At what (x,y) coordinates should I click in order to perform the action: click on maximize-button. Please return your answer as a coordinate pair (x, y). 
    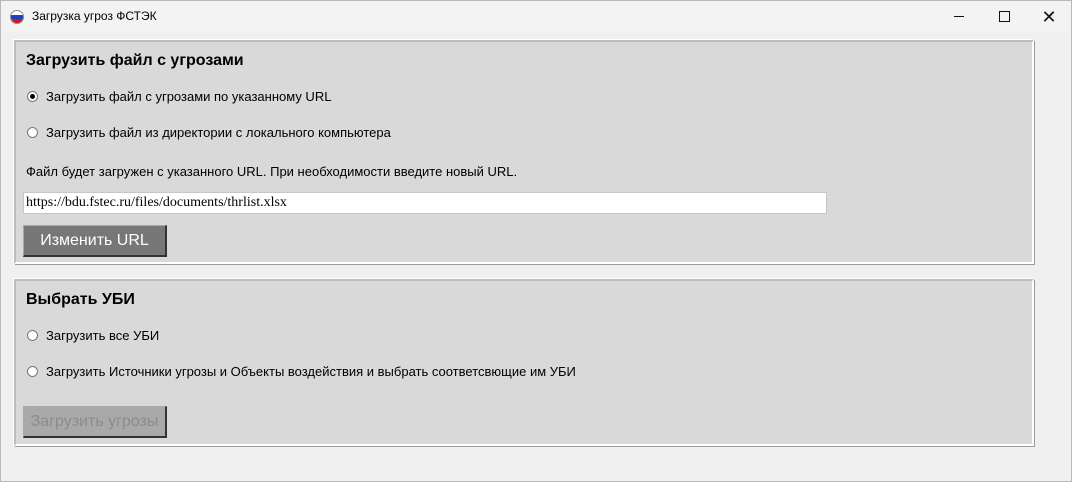
    Looking at the image, I should click on (1004, 16).